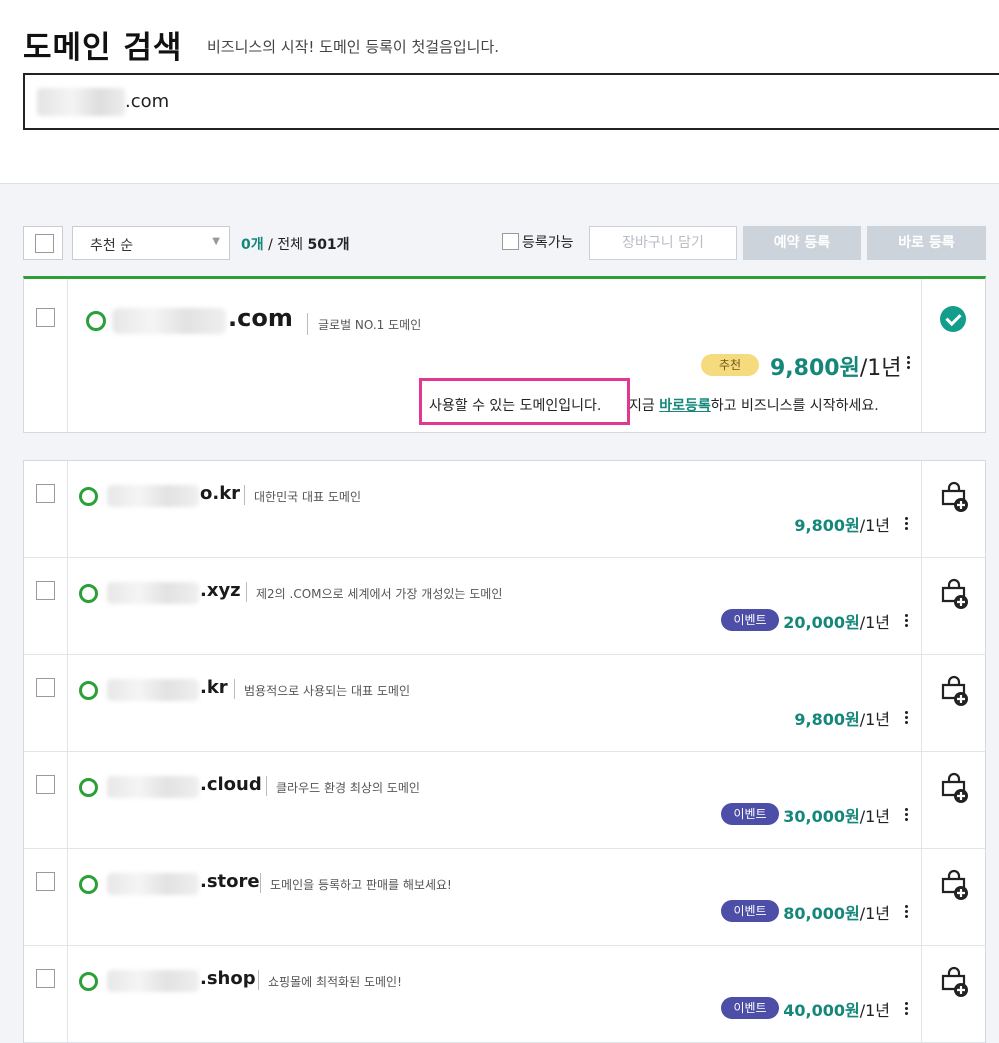 Image resolution: width=999 pixels, height=1043 pixels. Describe the element at coordinates (228, 978) in the screenshot. I see `row-tld: .shop` at that location.